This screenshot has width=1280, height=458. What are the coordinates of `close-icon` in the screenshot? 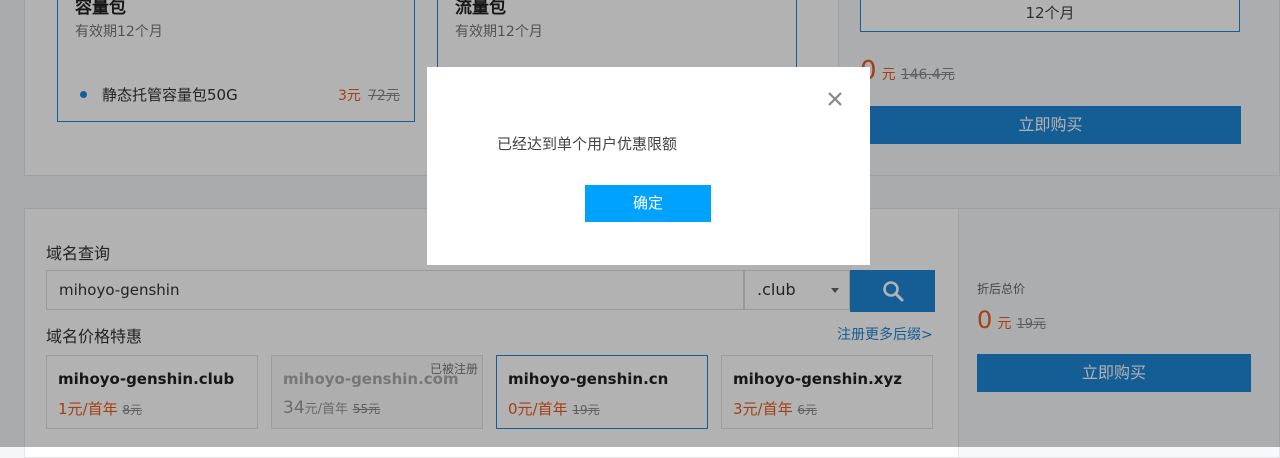 It's located at (835, 99).